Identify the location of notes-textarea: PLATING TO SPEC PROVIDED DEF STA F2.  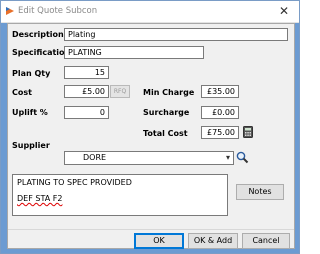
(120, 195).